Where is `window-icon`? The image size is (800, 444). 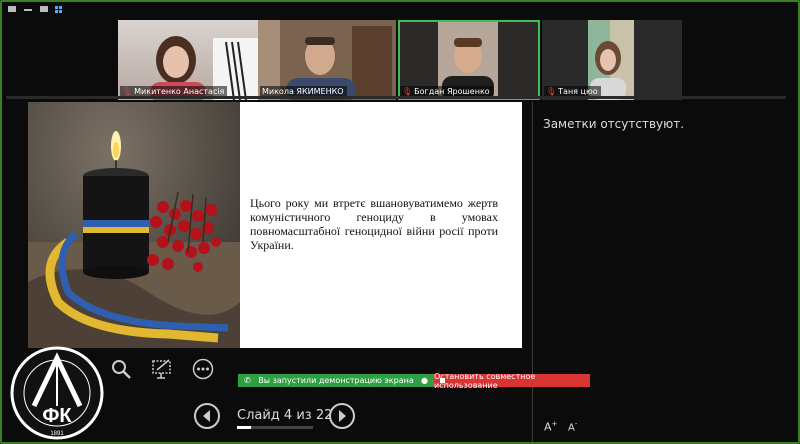
window-icon is located at coordinates (44, 9).